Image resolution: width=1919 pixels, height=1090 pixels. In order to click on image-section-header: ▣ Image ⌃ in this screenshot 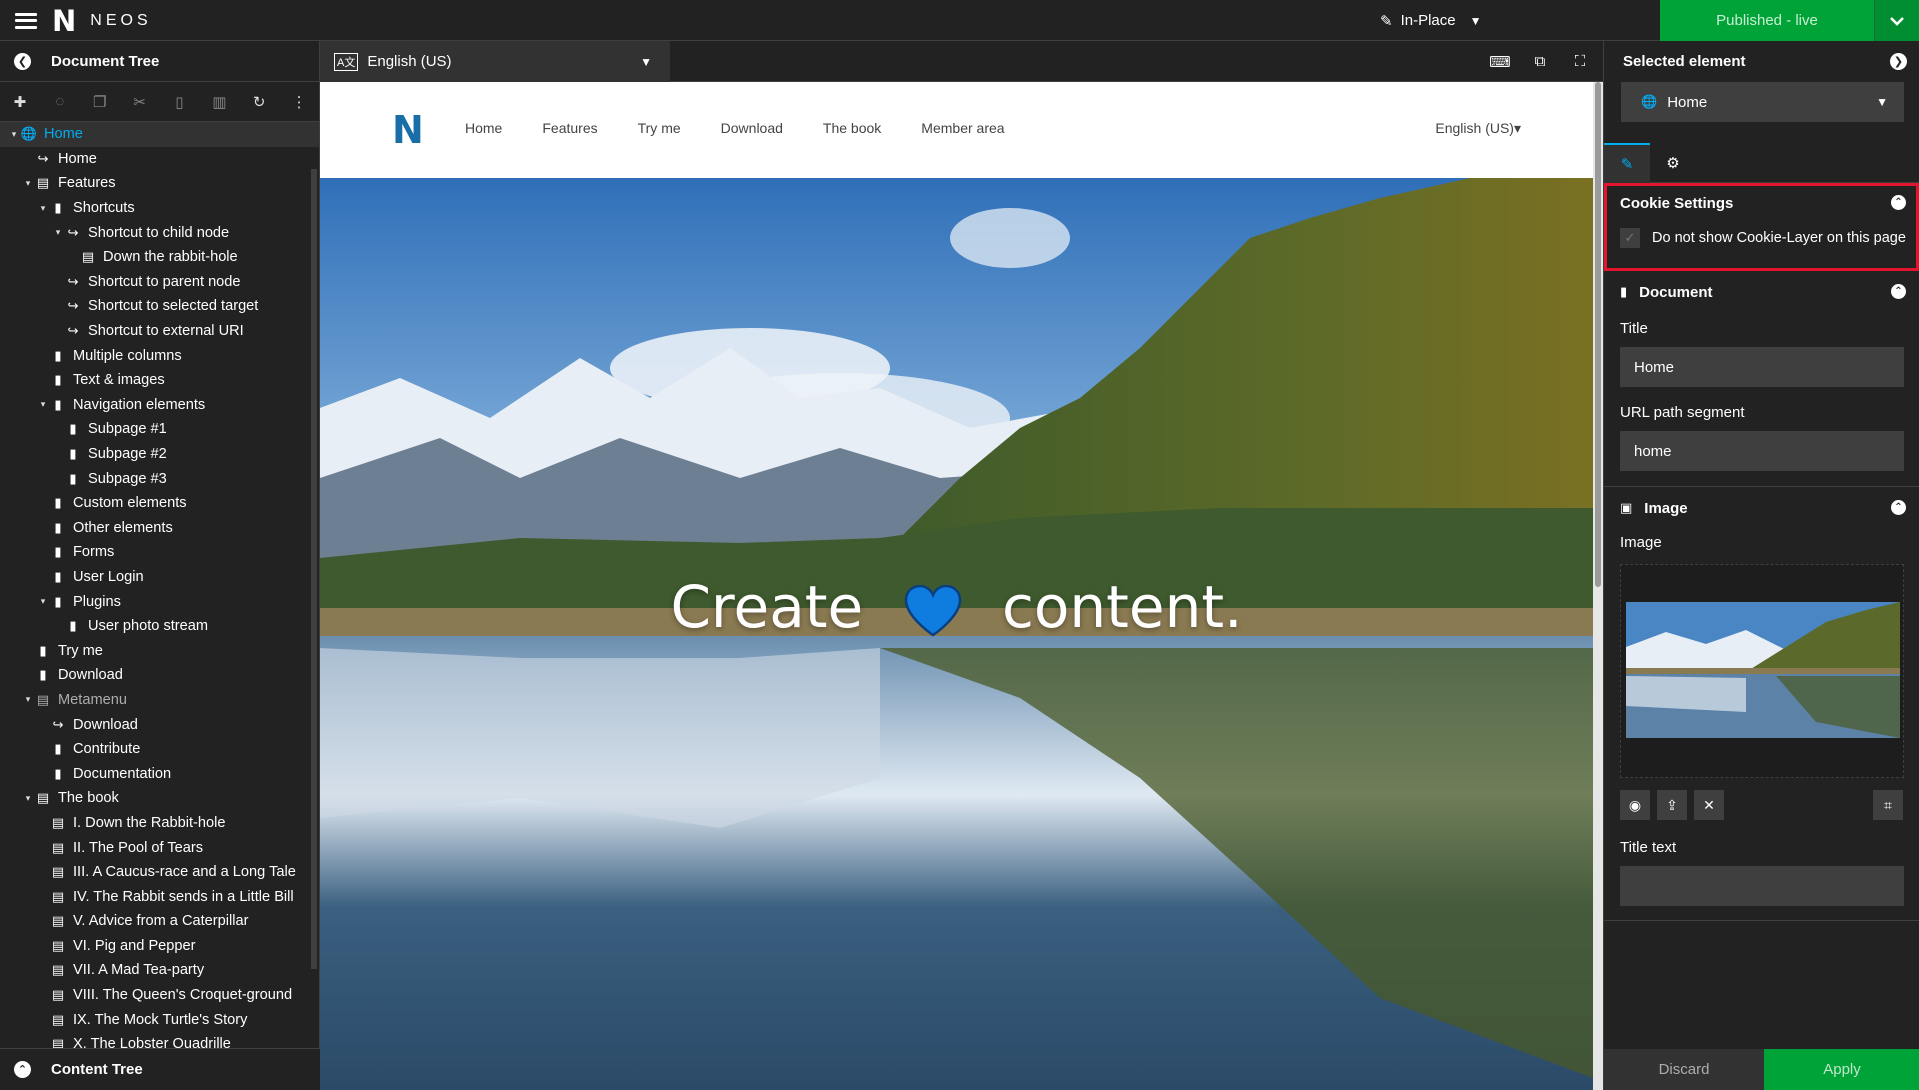, I will do `click(1761, 508)`.